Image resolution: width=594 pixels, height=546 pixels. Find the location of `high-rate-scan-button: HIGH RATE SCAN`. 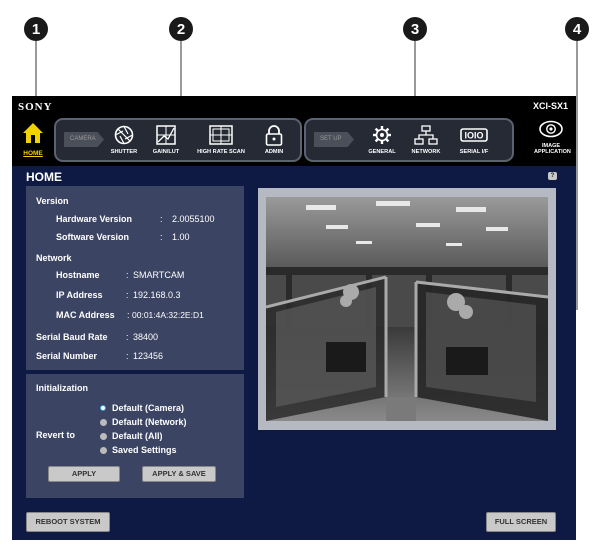

high-rate-scan-button: HIGH RATE SCAN is located at coordinates (221, 139).